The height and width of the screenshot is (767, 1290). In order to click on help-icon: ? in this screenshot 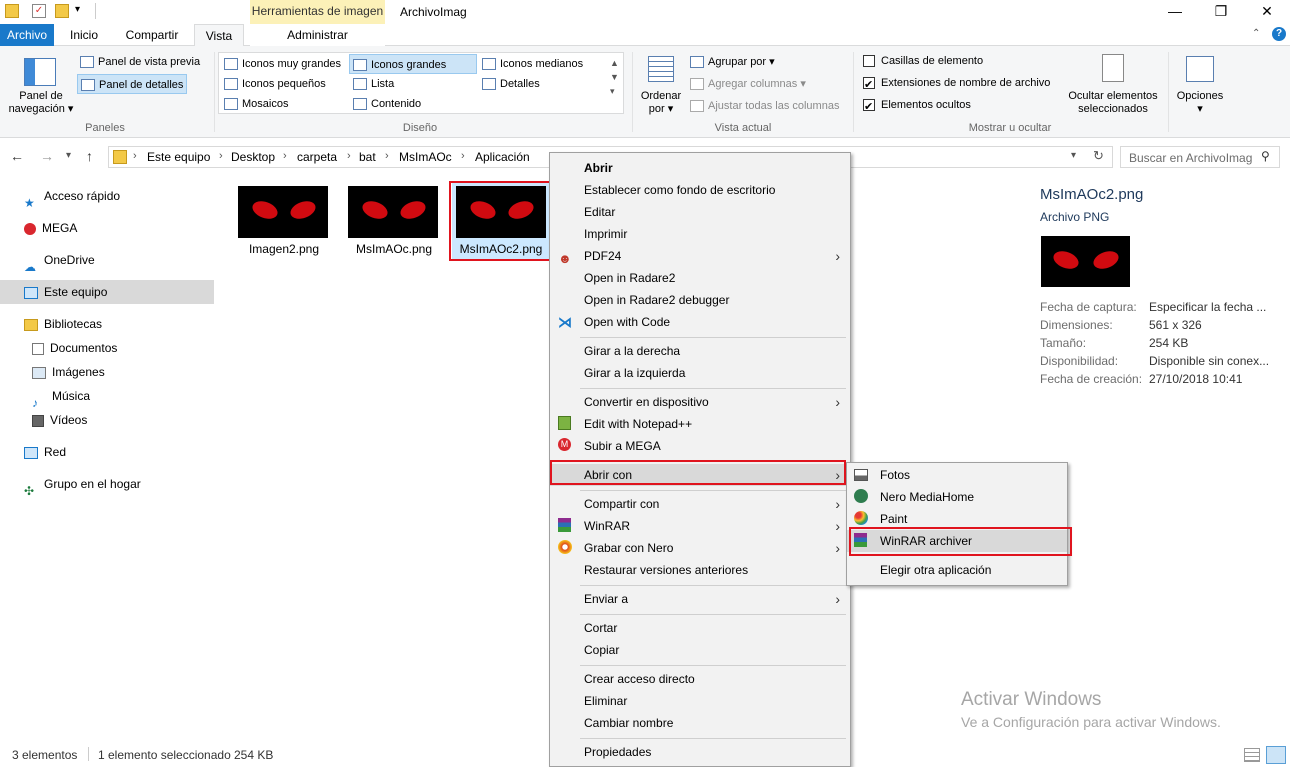, I will do `click(1279, 34)`.